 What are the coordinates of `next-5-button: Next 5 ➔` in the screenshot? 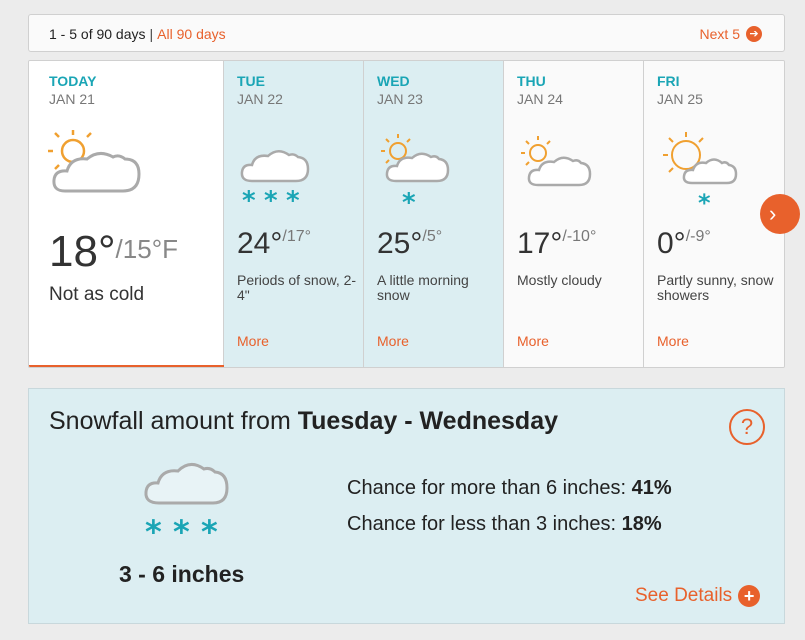 It's located at (731, 34).